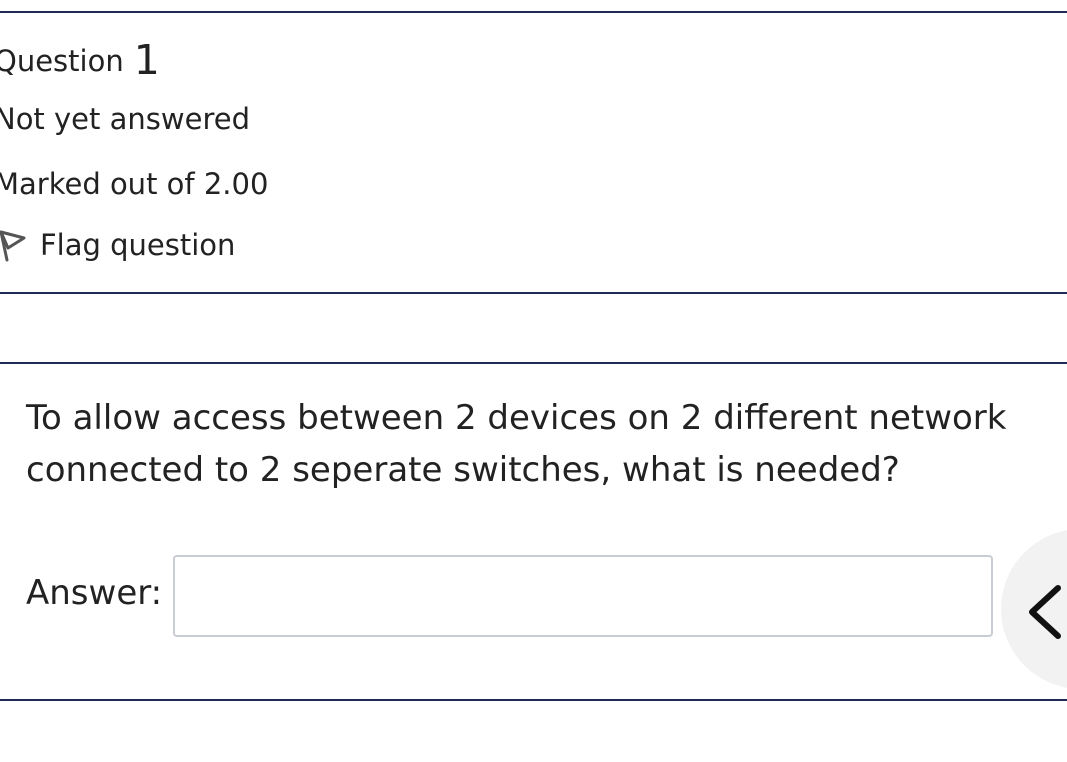 This screenshot has width=1067, height=762. I want to click on question-state: Not yet answered, so click(125, 119).